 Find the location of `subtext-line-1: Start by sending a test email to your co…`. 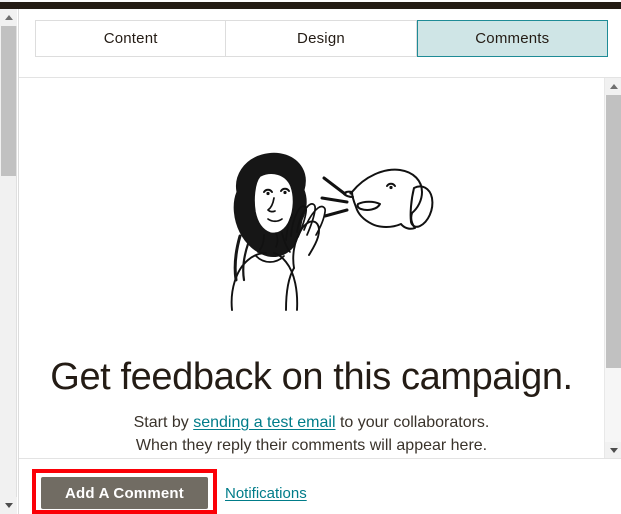

subtext-line-1: Start by sending a test email to your co… is located at coordinates (311, 422).